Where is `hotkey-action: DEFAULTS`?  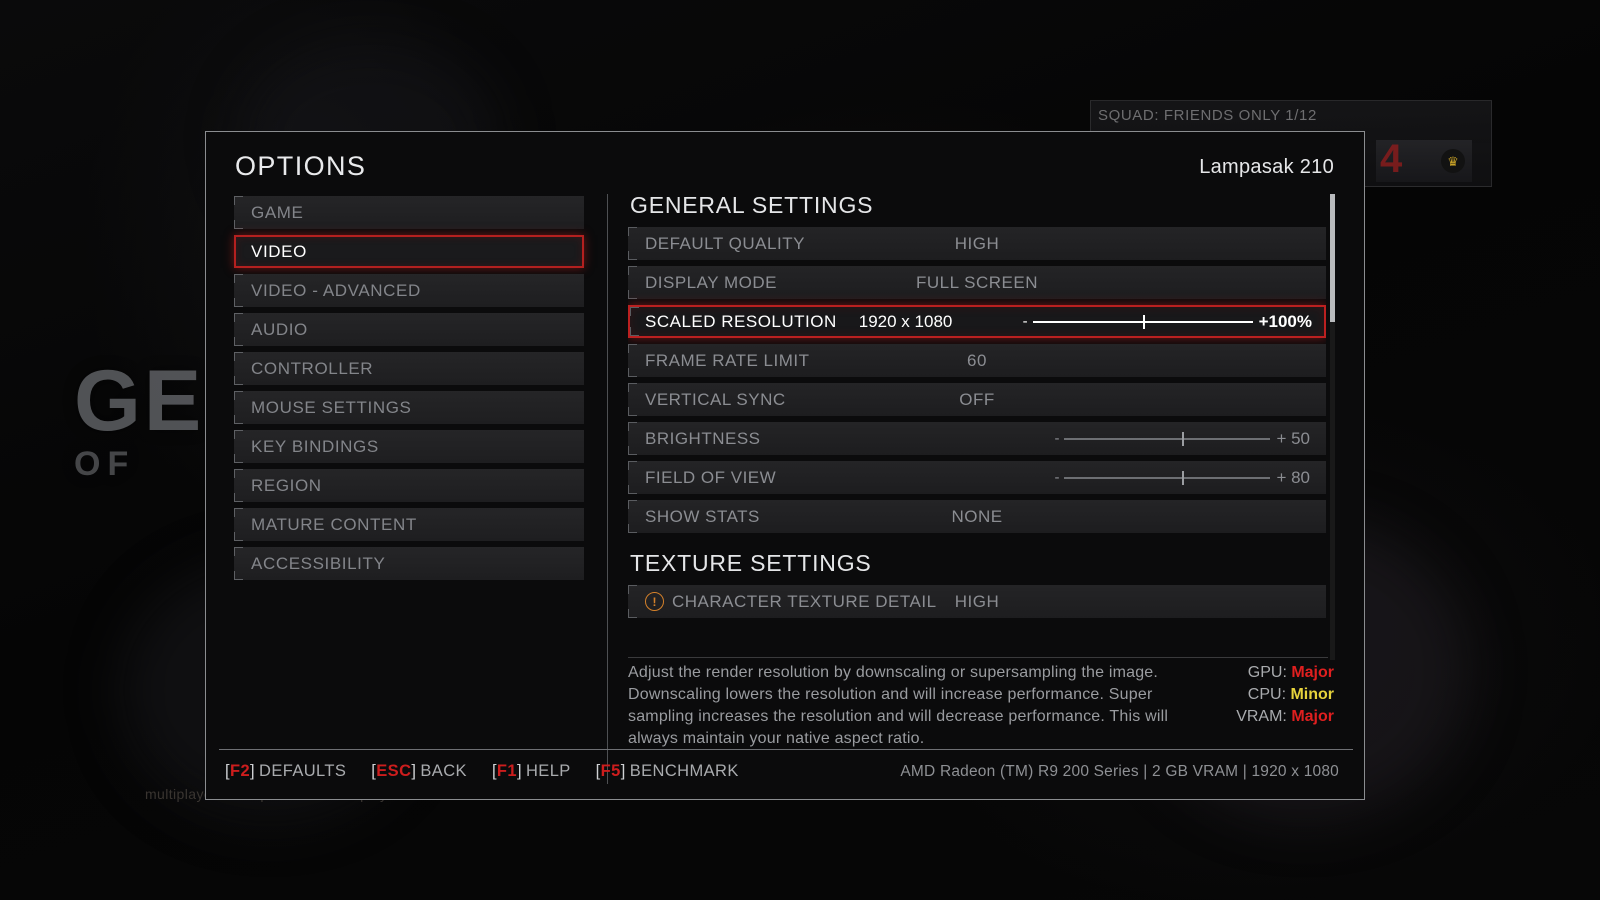
hotkey-action: DEFAULTS is located at coordinates (303, 771).